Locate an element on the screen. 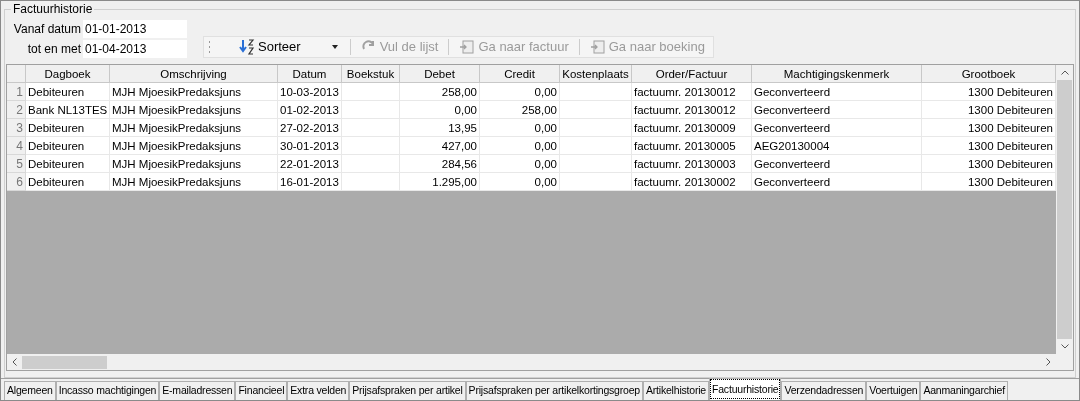  scroll-down-icon is located at coordinates (1064, 346).